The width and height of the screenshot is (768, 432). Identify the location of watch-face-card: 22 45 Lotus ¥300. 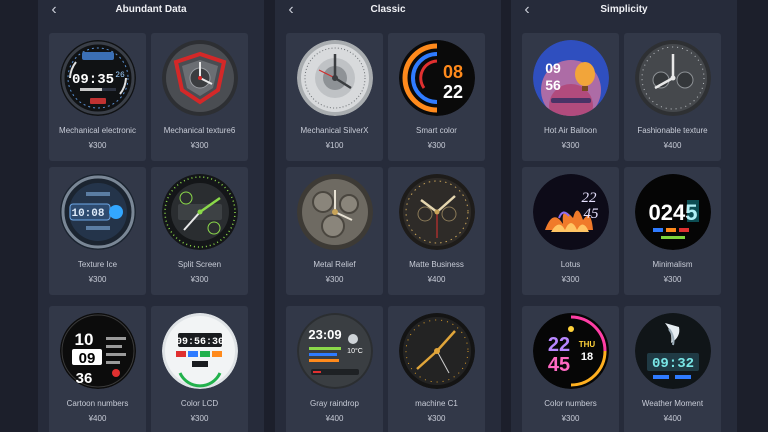
(570, 231).